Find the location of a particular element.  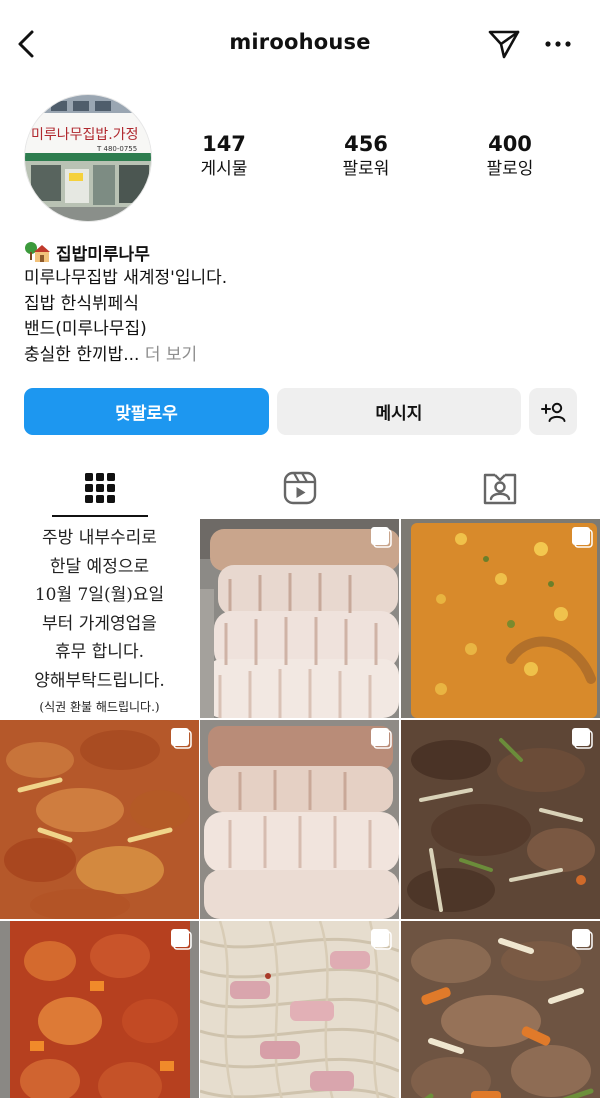

tab-tagged is located at coordinates (500, 488).